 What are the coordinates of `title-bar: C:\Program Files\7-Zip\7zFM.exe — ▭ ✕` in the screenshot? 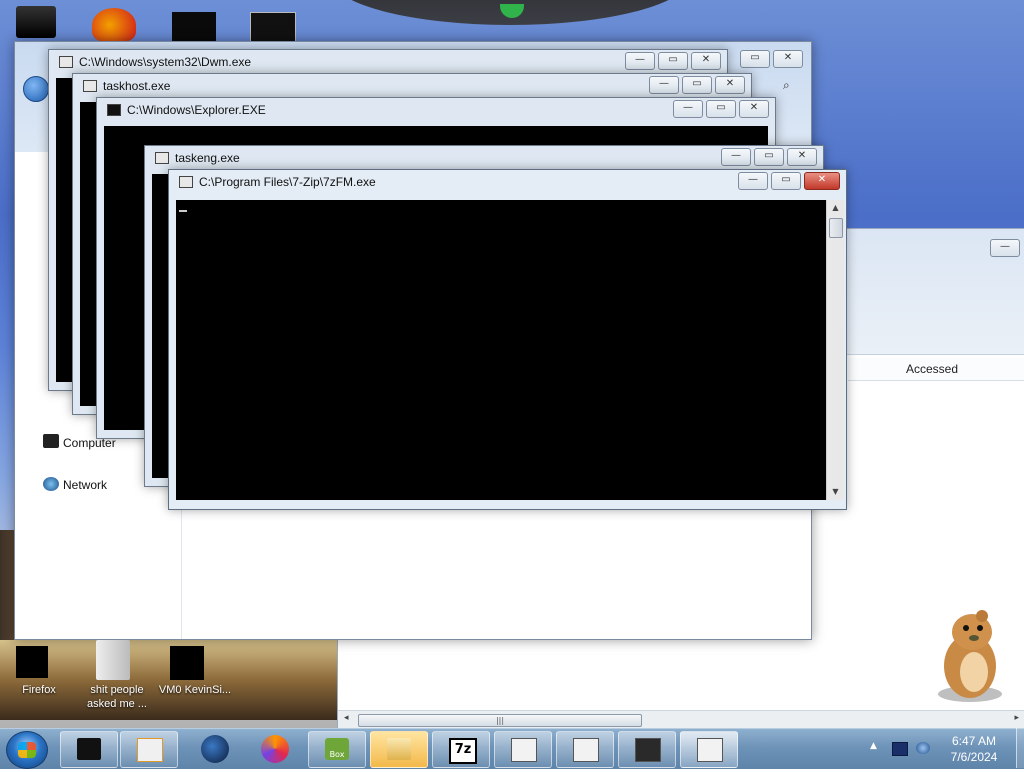 It's located at (507, 182).